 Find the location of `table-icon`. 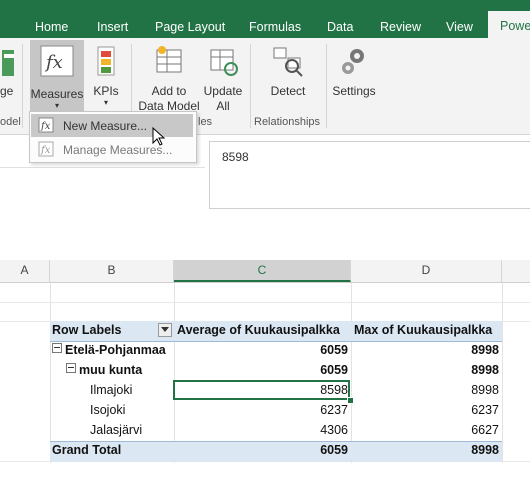

table-icon is located at coordinates (8, 63).